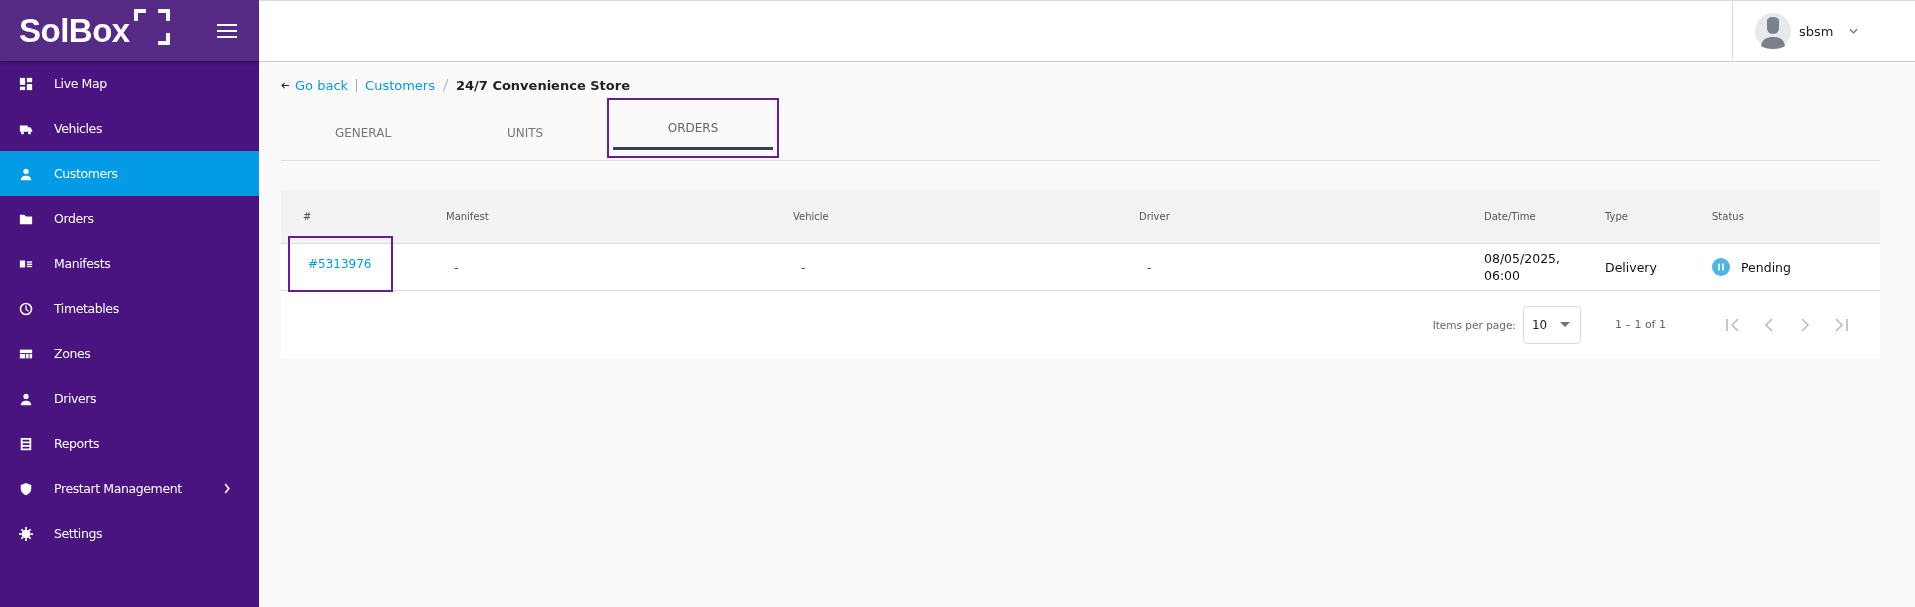 The width and height of the screenshot is (1915, 607). What do you see at coordinates (129, 263) in the screenshot?
I see `nav-item: Manifests` at bounding box center [129, 263].